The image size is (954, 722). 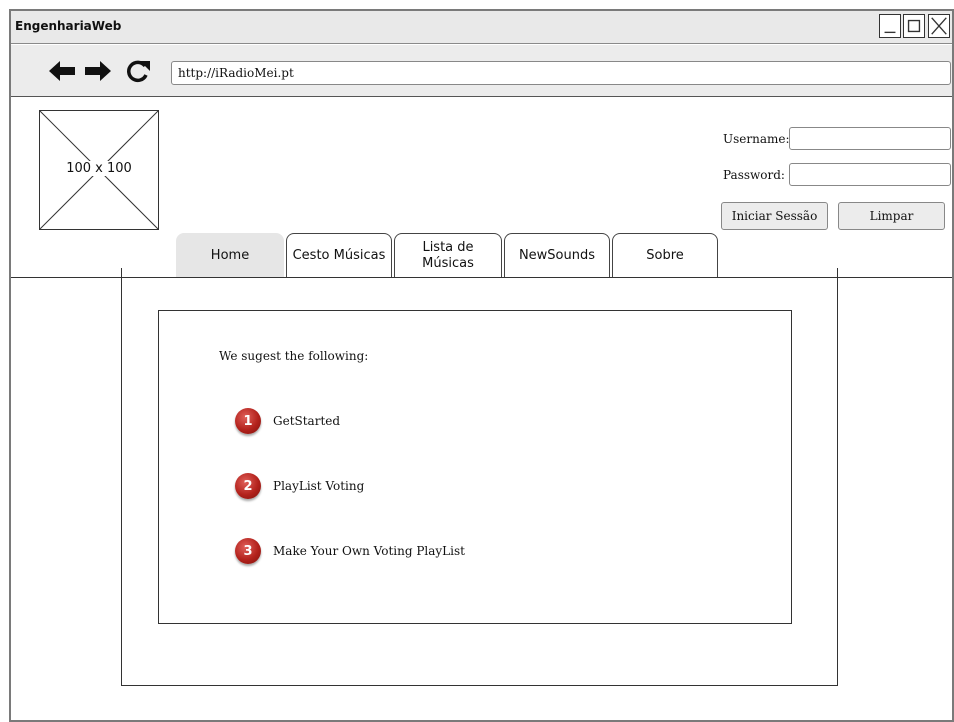 I want to click on minimize-button, so click(x=890, y=26).